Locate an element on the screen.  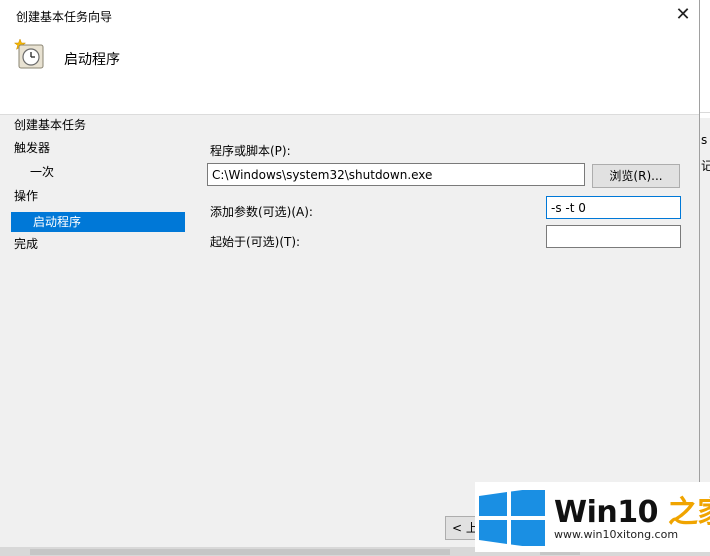
watermark: Win10 之家 www.win10xitong.com is located at coordinates (592, 517).